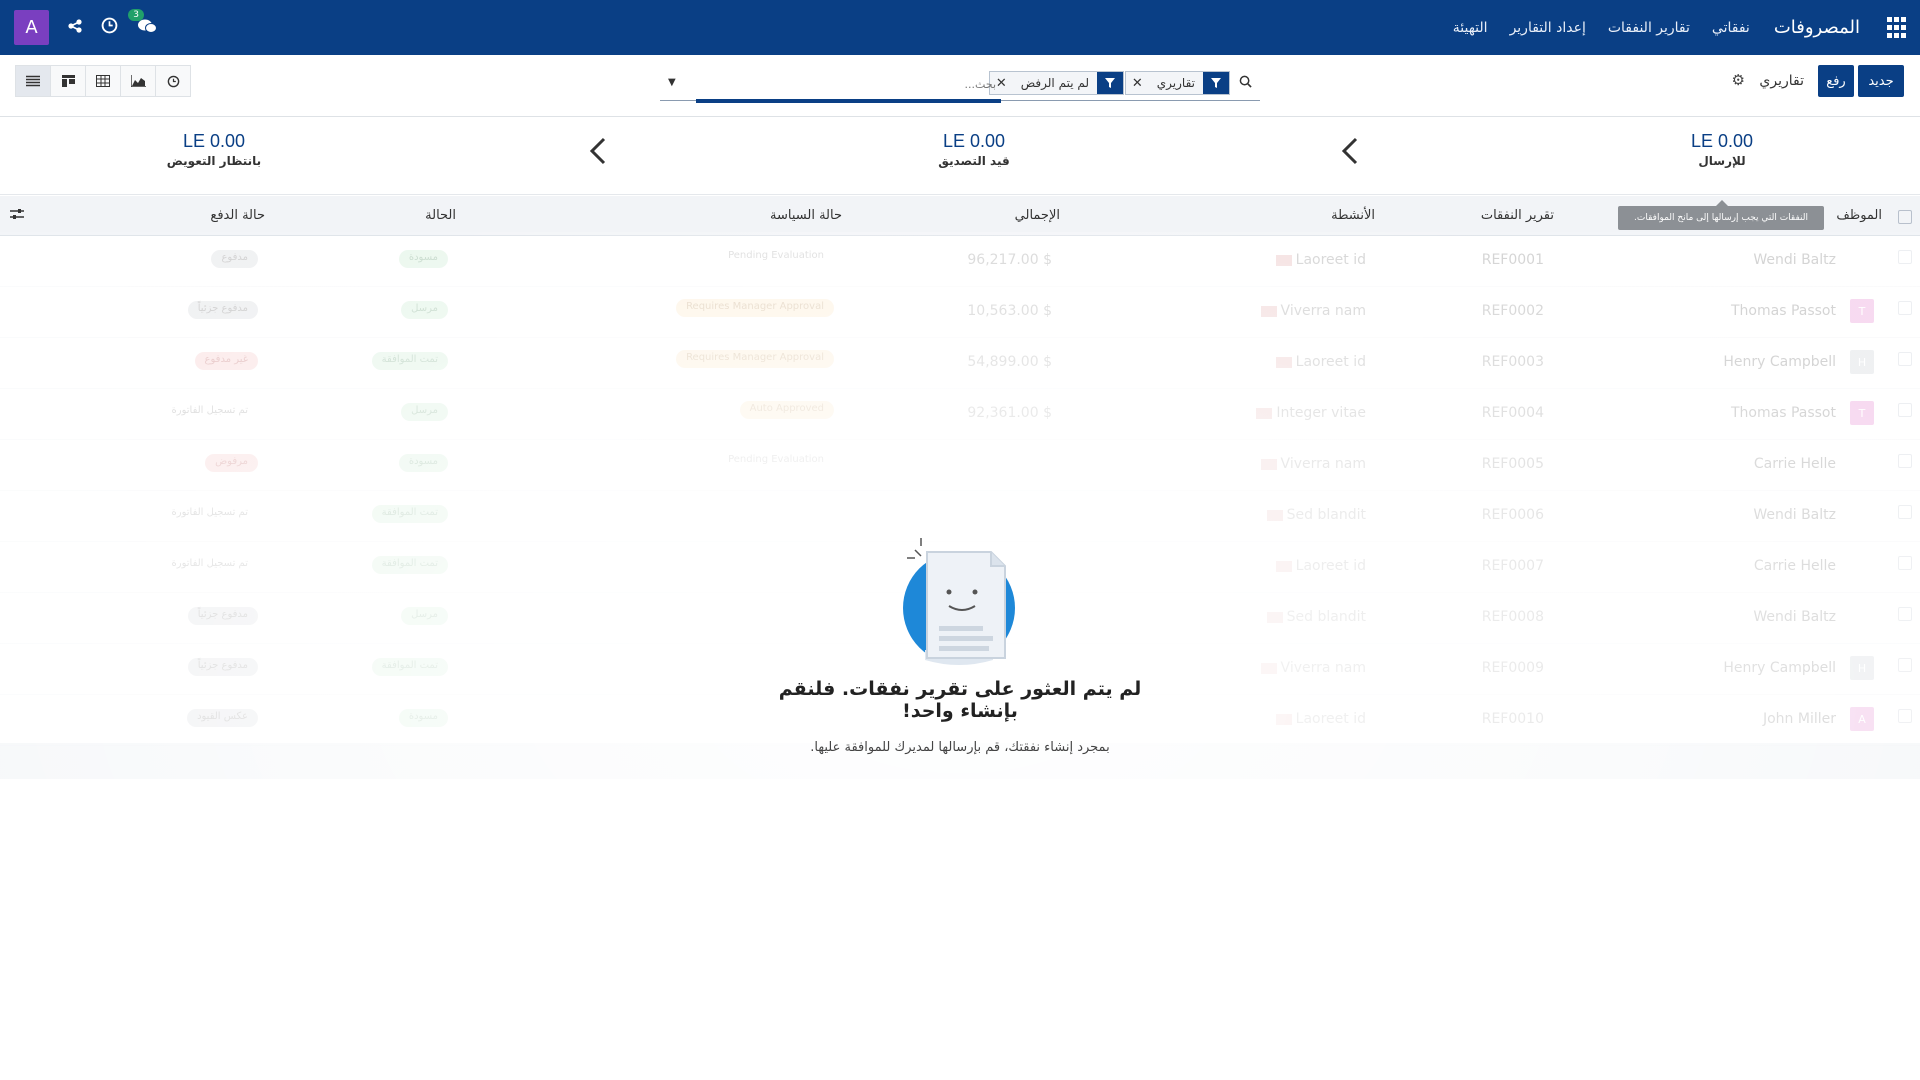 The height and width of the screenshot is (1080, 1920). I want to click on select-all-checkbox, so click(1905, 217).